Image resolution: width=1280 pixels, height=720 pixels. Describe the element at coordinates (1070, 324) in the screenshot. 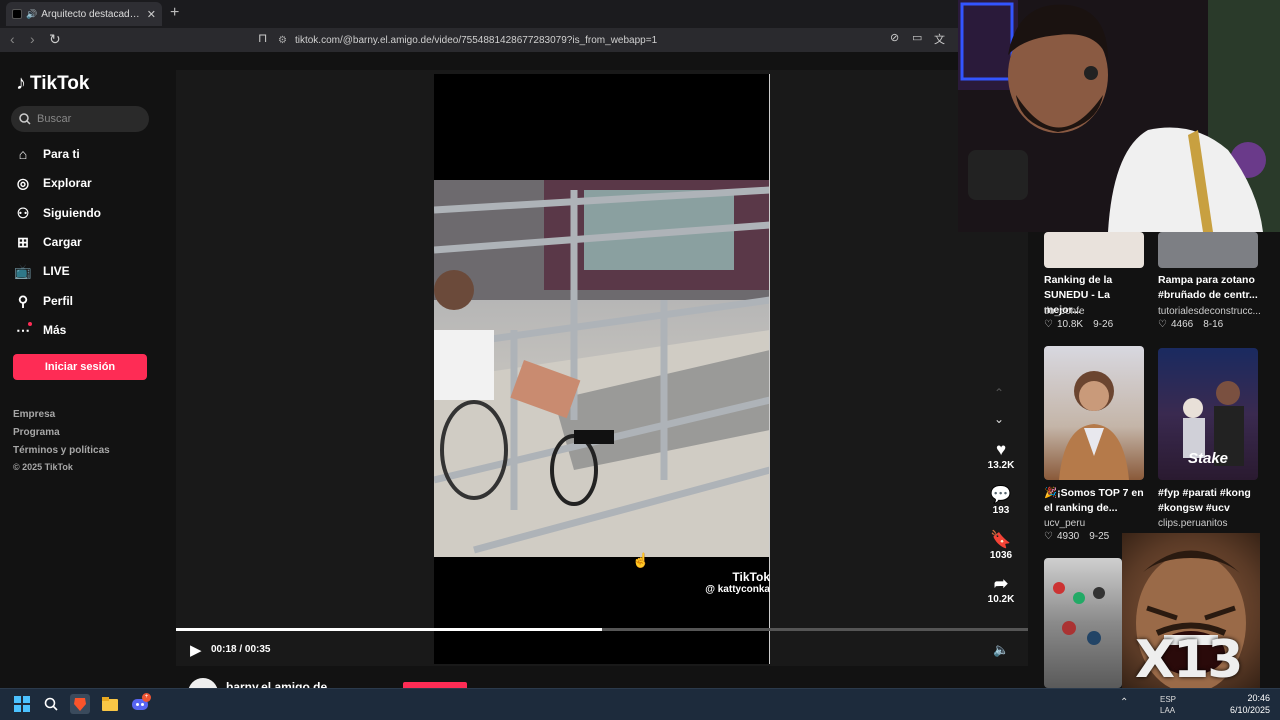

I see `card-likes: 10.8K` at that location.